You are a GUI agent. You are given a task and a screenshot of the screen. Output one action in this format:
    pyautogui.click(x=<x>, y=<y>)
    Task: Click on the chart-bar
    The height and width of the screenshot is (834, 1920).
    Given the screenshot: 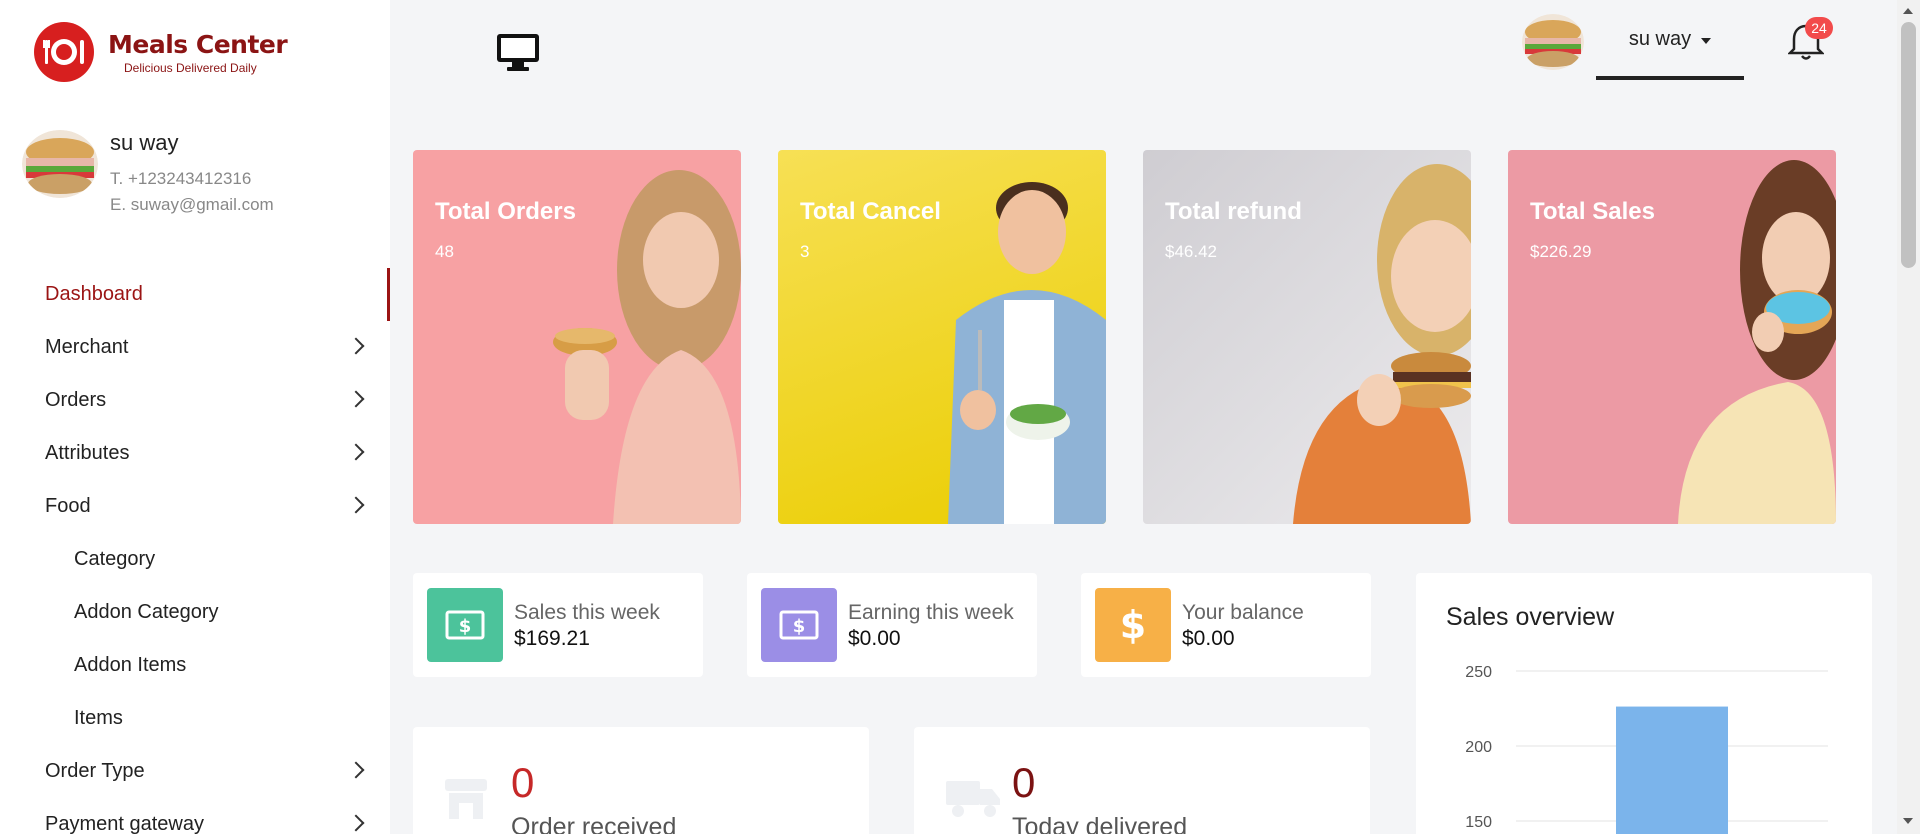 What is the action you would take?
    pyautogui.click(x=1672, y=770)
    